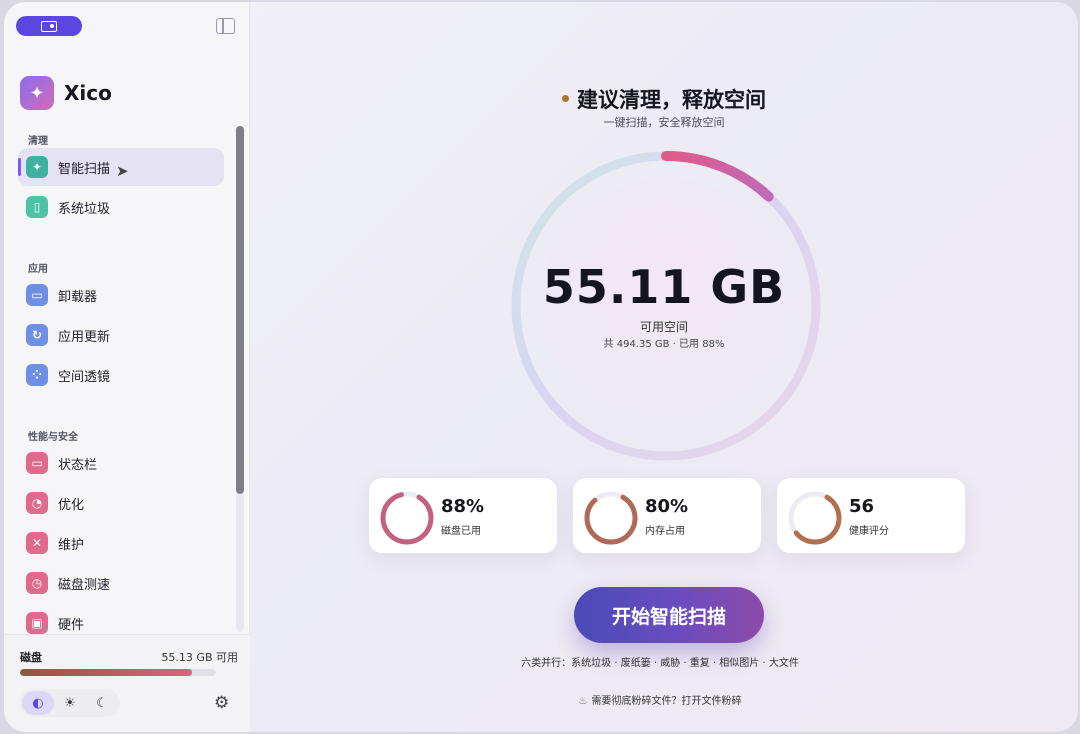 Image resolution: width=1080 pixels, height=734 pixels. What do you see at coordinates (240, 310) in the screenshot?
I see `scrollbar-thumb` at bounding box center [240, 310].